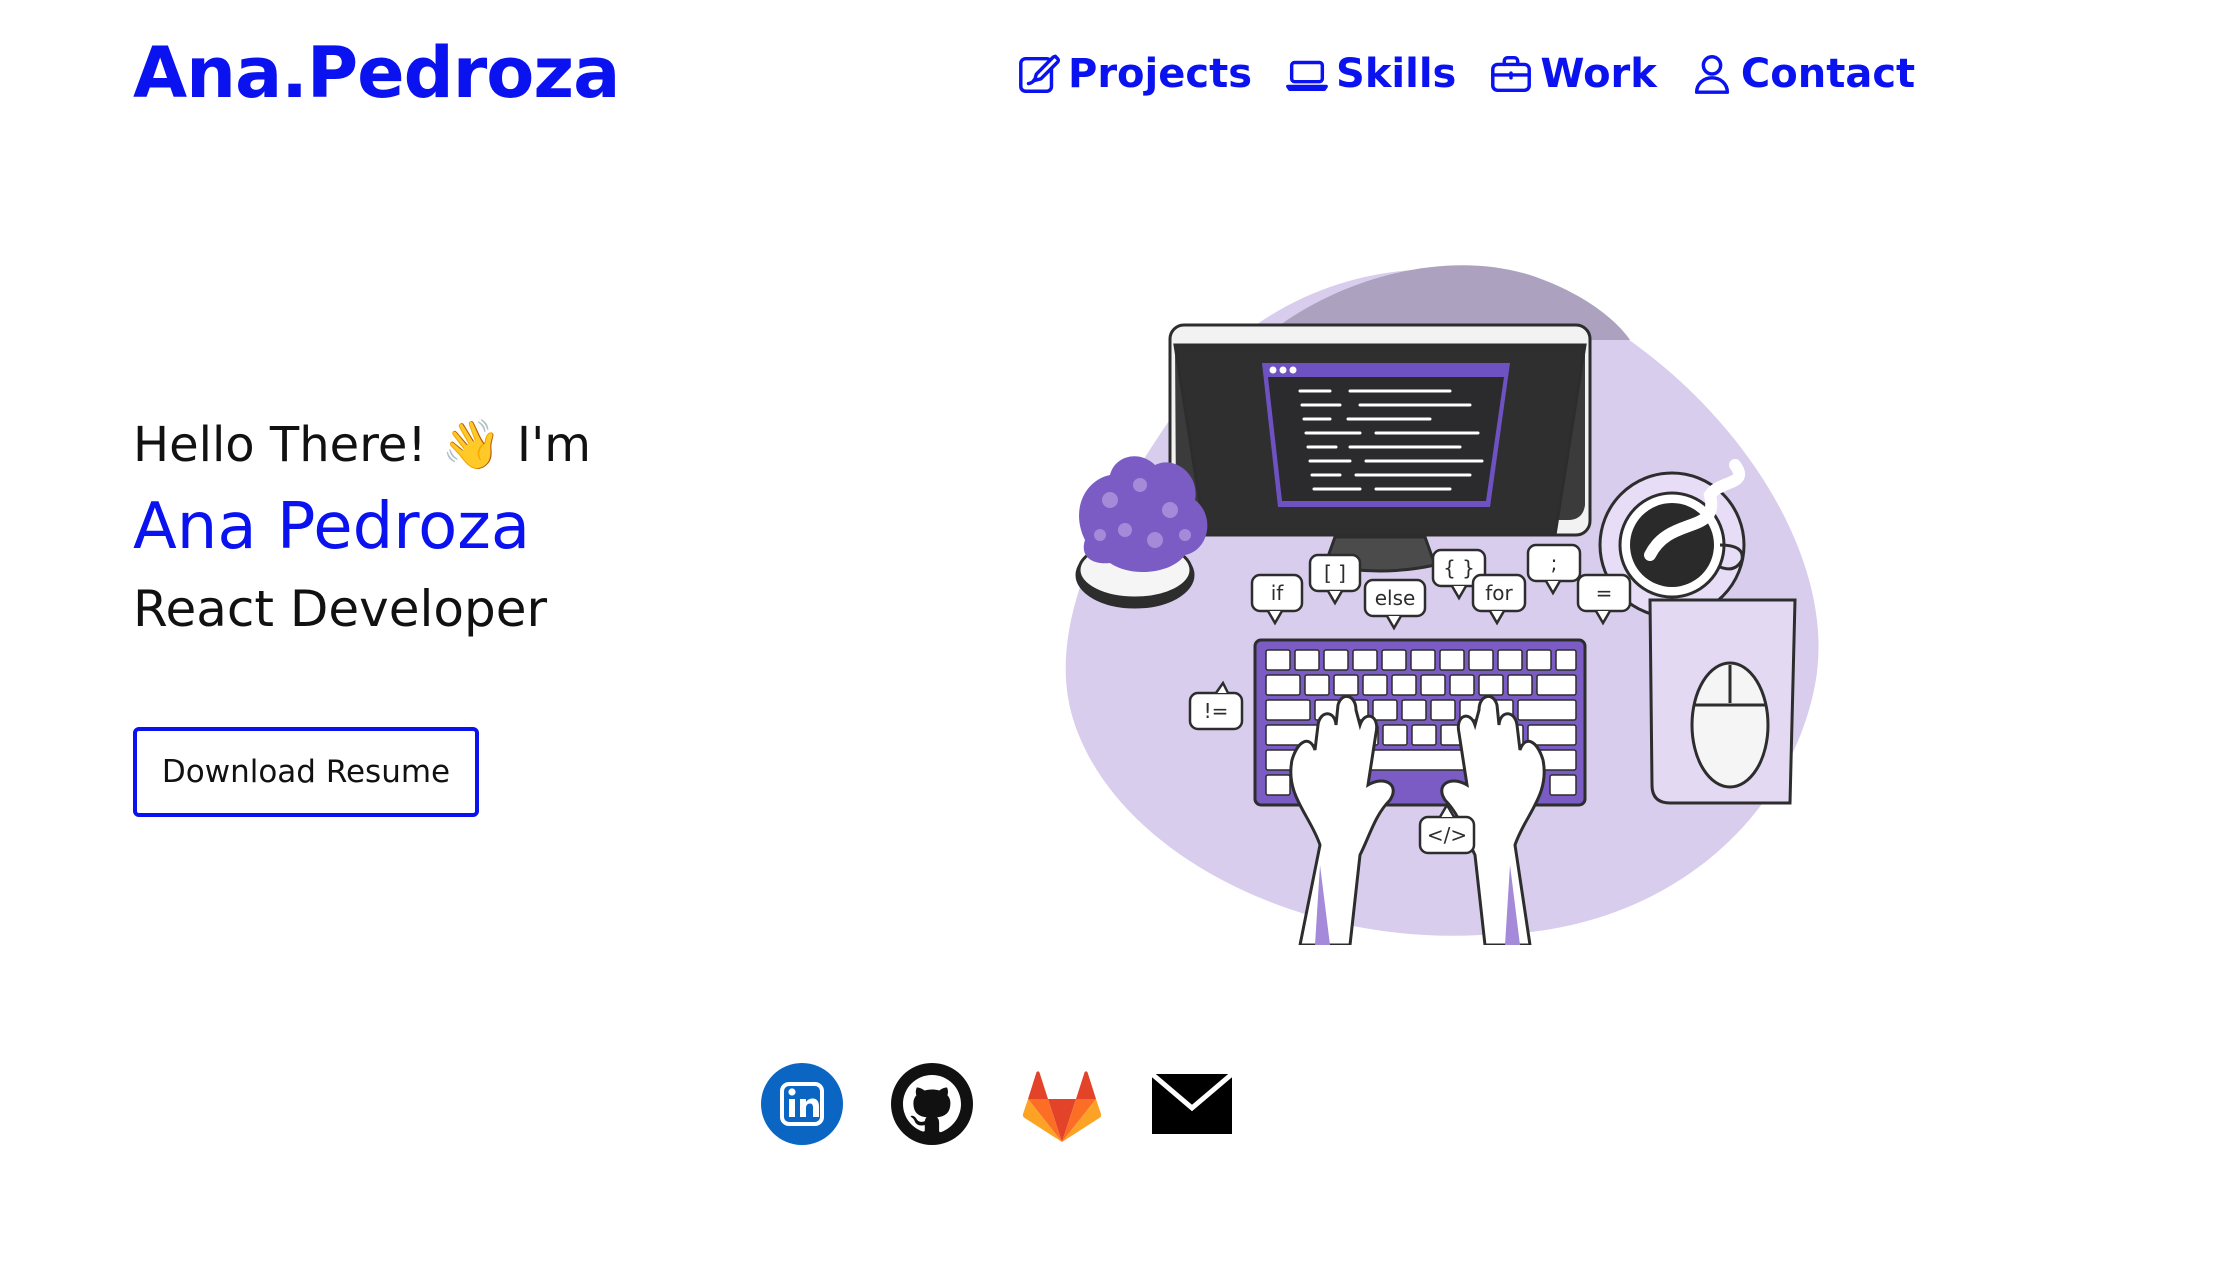  What do you see at coordinates (340, 609) in the screenshot?
I see `hero-role: React Developer` at bounding box center [340, 609].